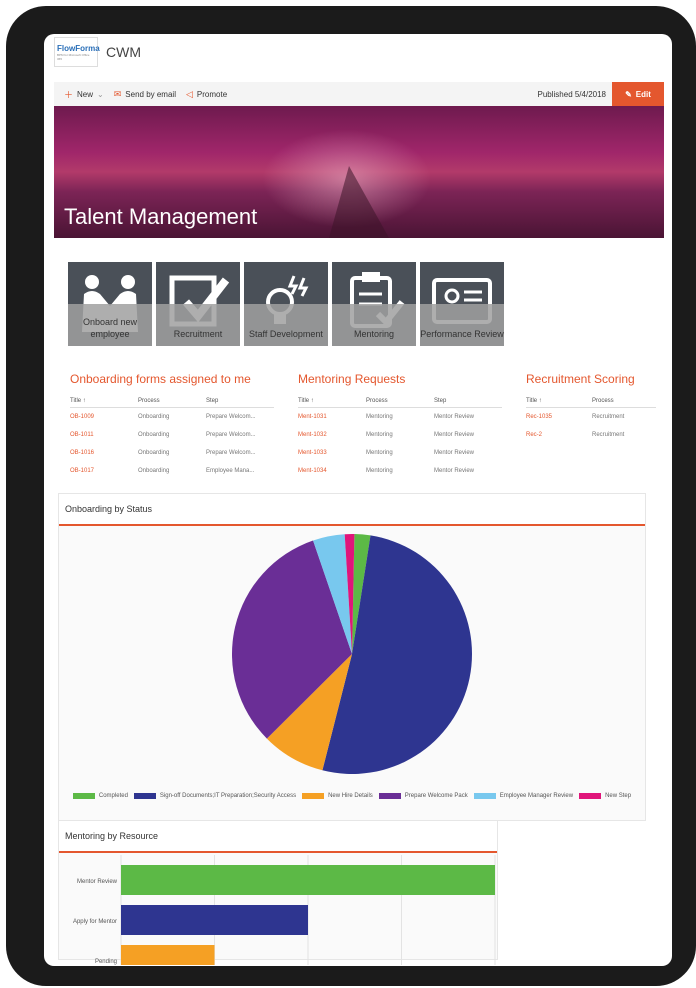 The height and width of the screenshot is (988, 696). What do you see at coordinates (572, 94) in the screenshot?
I see `published-status: Published 5/4/2018` at bounding box center [572, 94].